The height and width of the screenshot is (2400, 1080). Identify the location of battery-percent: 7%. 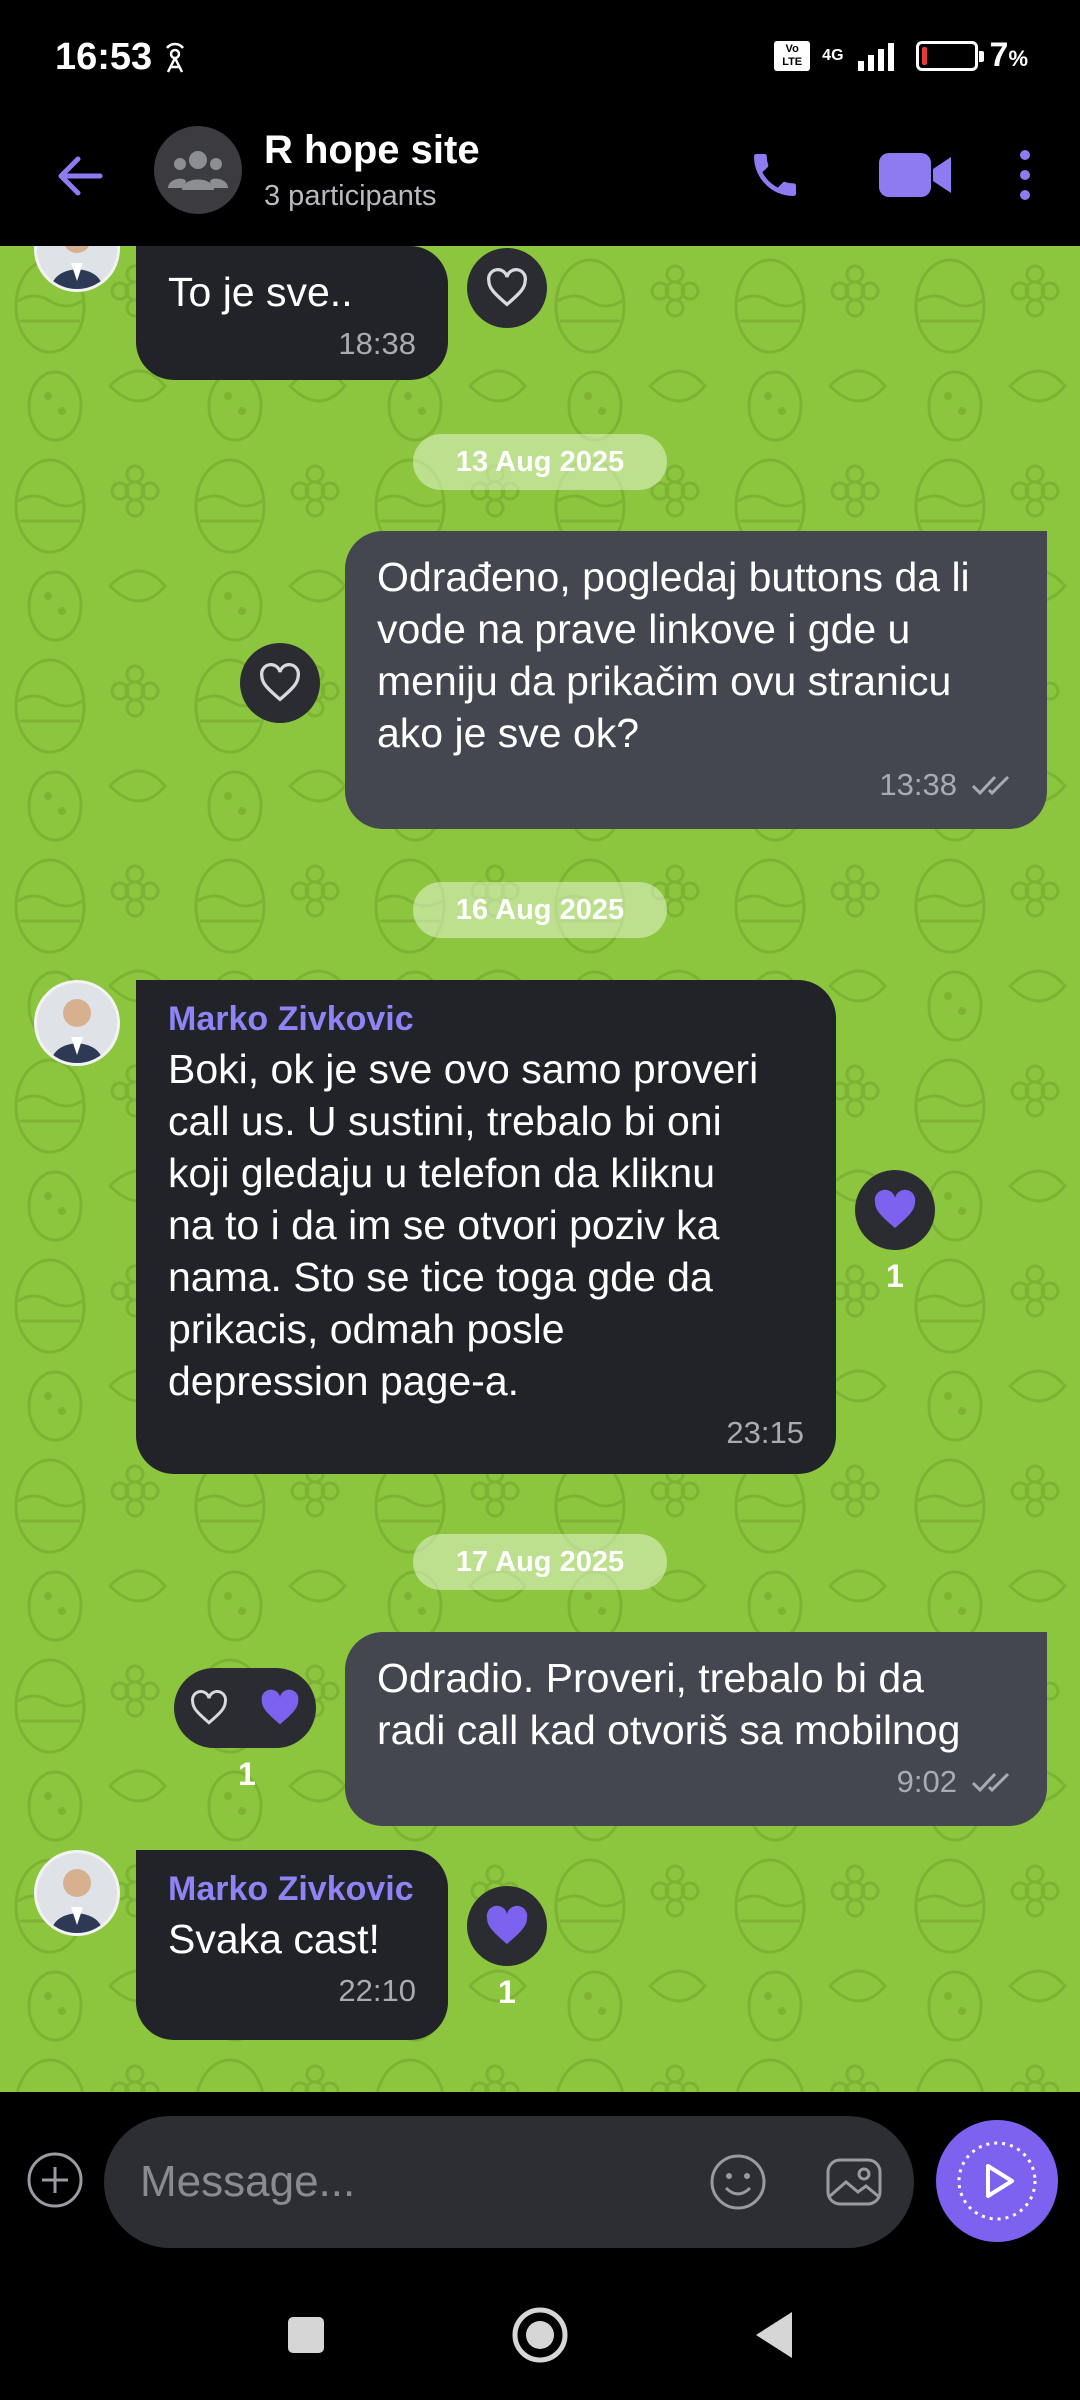
(1008, 55).